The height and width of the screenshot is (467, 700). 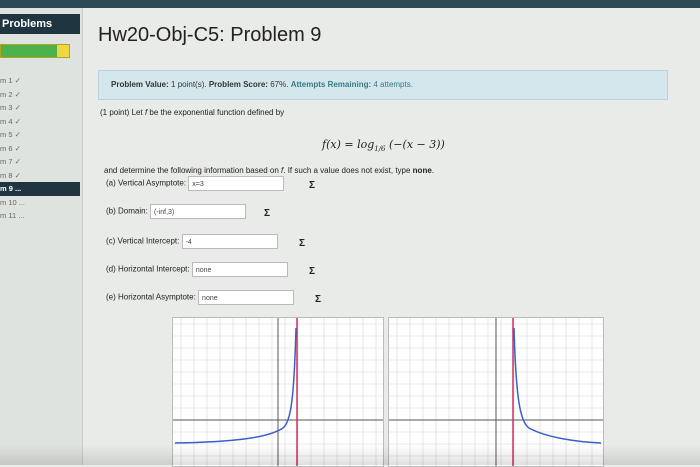 I want to click on domain-input: (-inf,3), so click(x=198, y=211).